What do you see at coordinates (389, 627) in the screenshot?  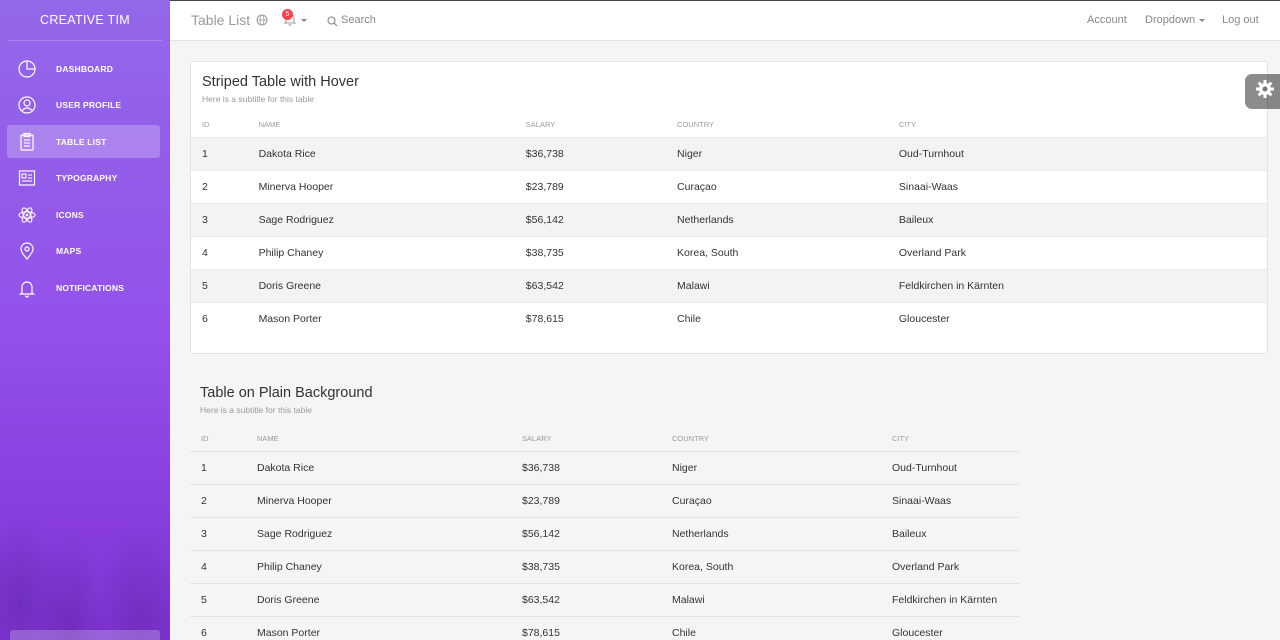 I see `cell-name: Mason Porter` at bounding box center [389, 627].